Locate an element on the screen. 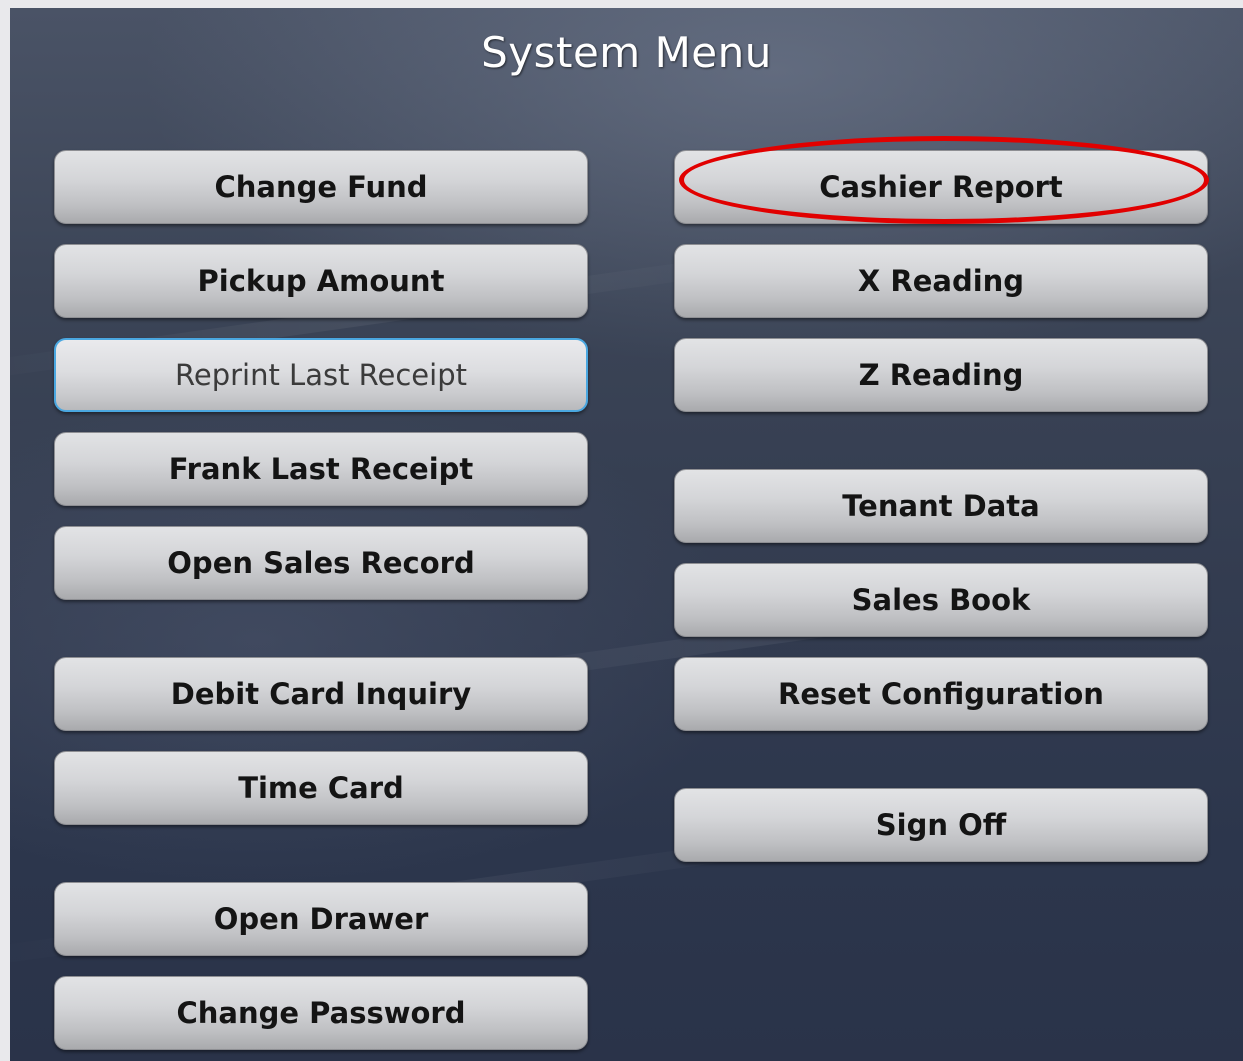 This screenshot has width=1243, height=1061. sign-off-button: Sign Off is located at coordinates (941, 825).